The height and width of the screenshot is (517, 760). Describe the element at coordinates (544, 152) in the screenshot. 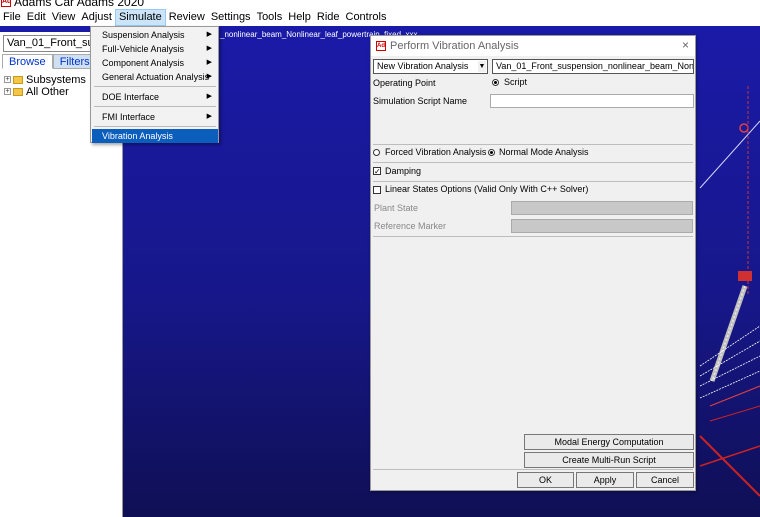

I see `normal-mode-label: Normal Mode Analysis` at that location.